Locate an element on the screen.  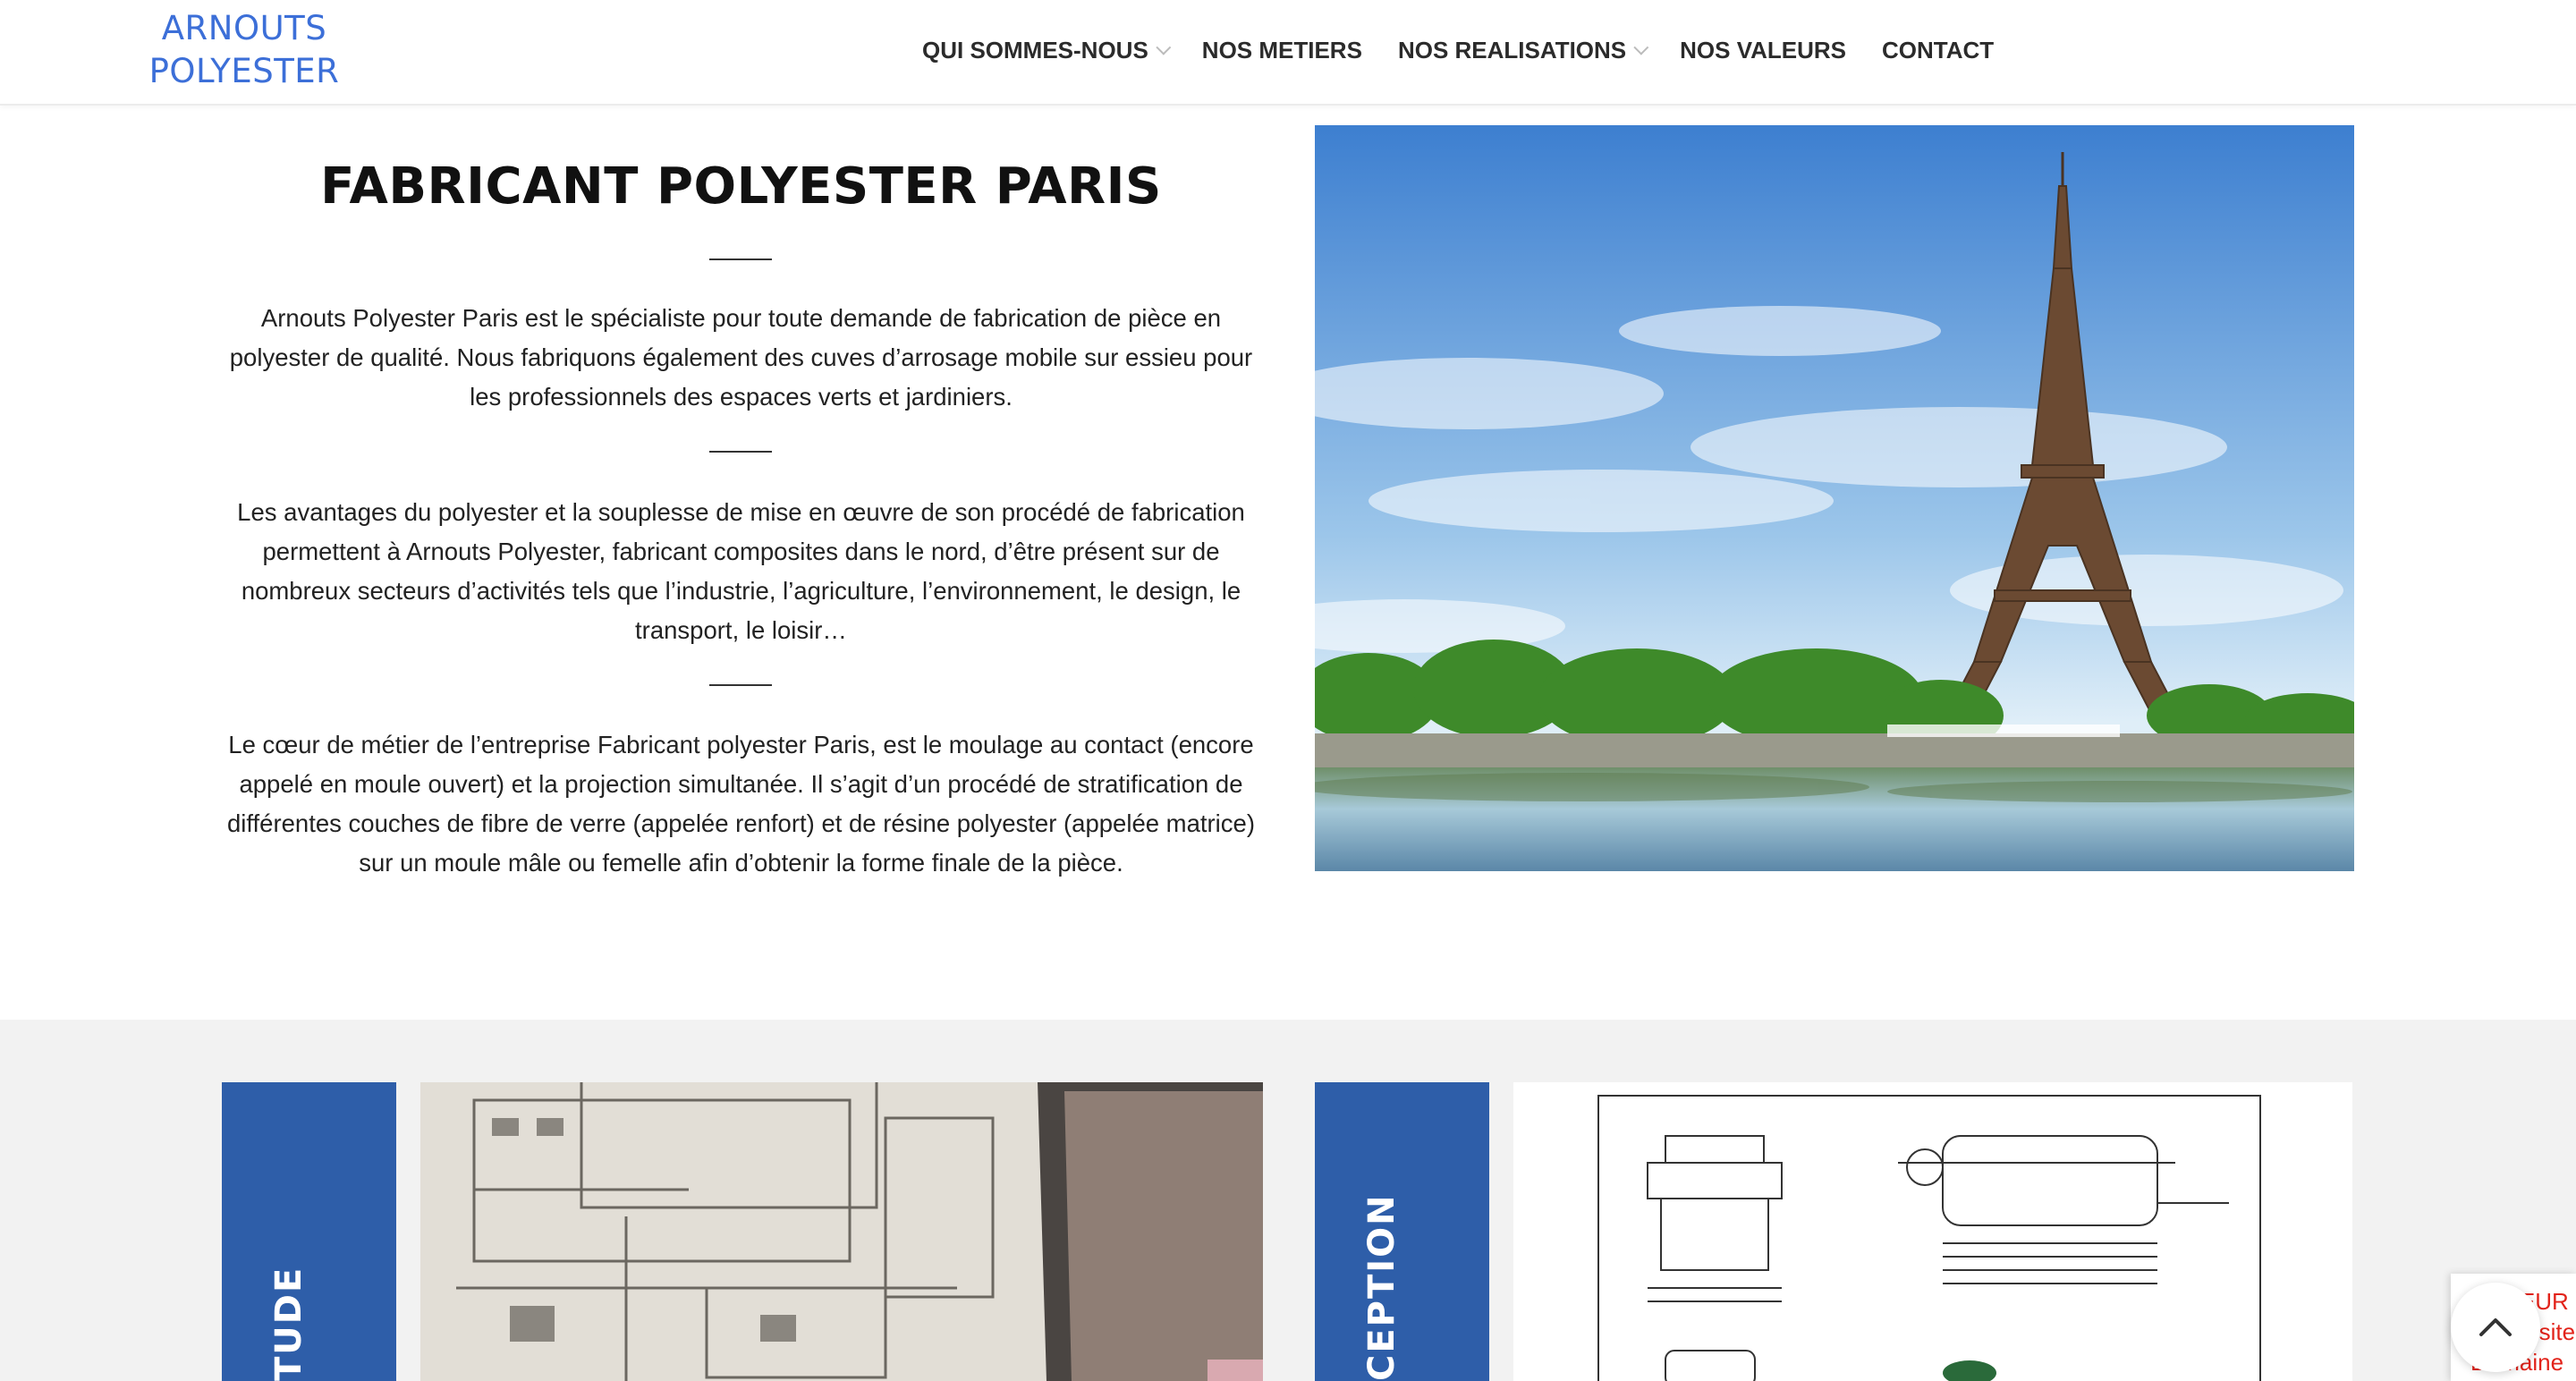
card-label-text: CEPTION is located at coordinates (1381, 1287).